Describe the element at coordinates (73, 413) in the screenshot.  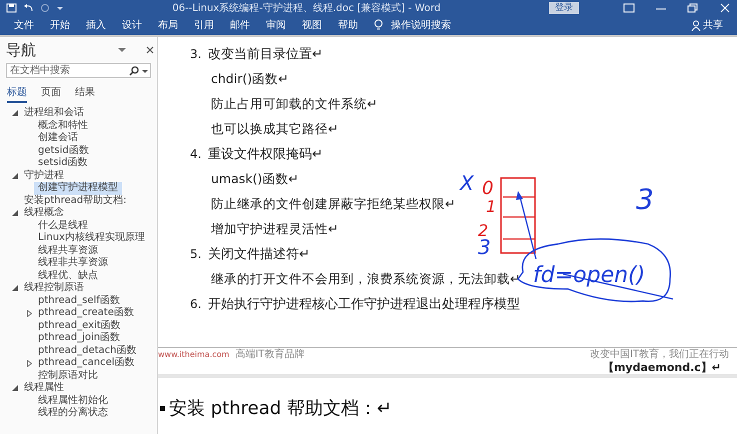
I see `heading-item: 线程的分离状态` at that location.